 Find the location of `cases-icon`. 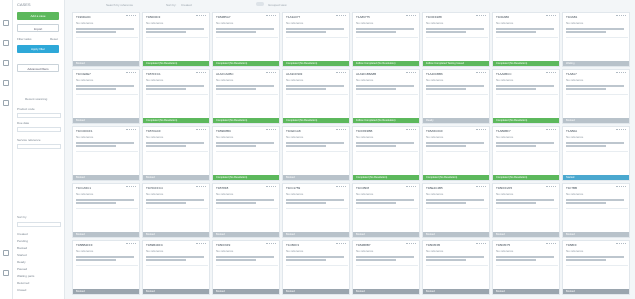

cases-icon is located at coordinates (6, 43).